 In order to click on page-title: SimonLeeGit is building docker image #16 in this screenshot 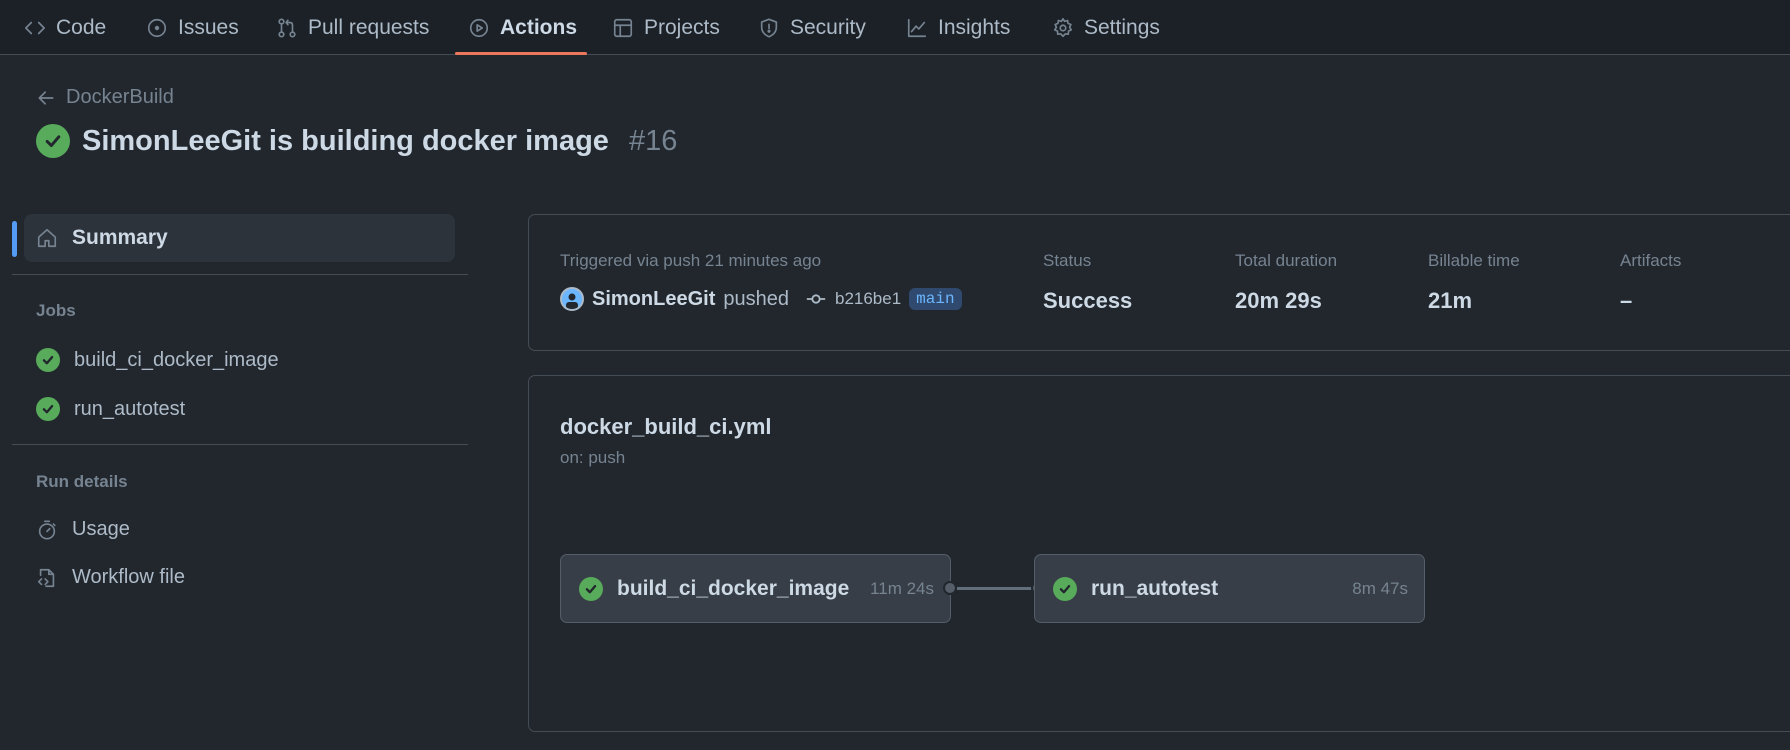, I will do `click(356, 141)`.